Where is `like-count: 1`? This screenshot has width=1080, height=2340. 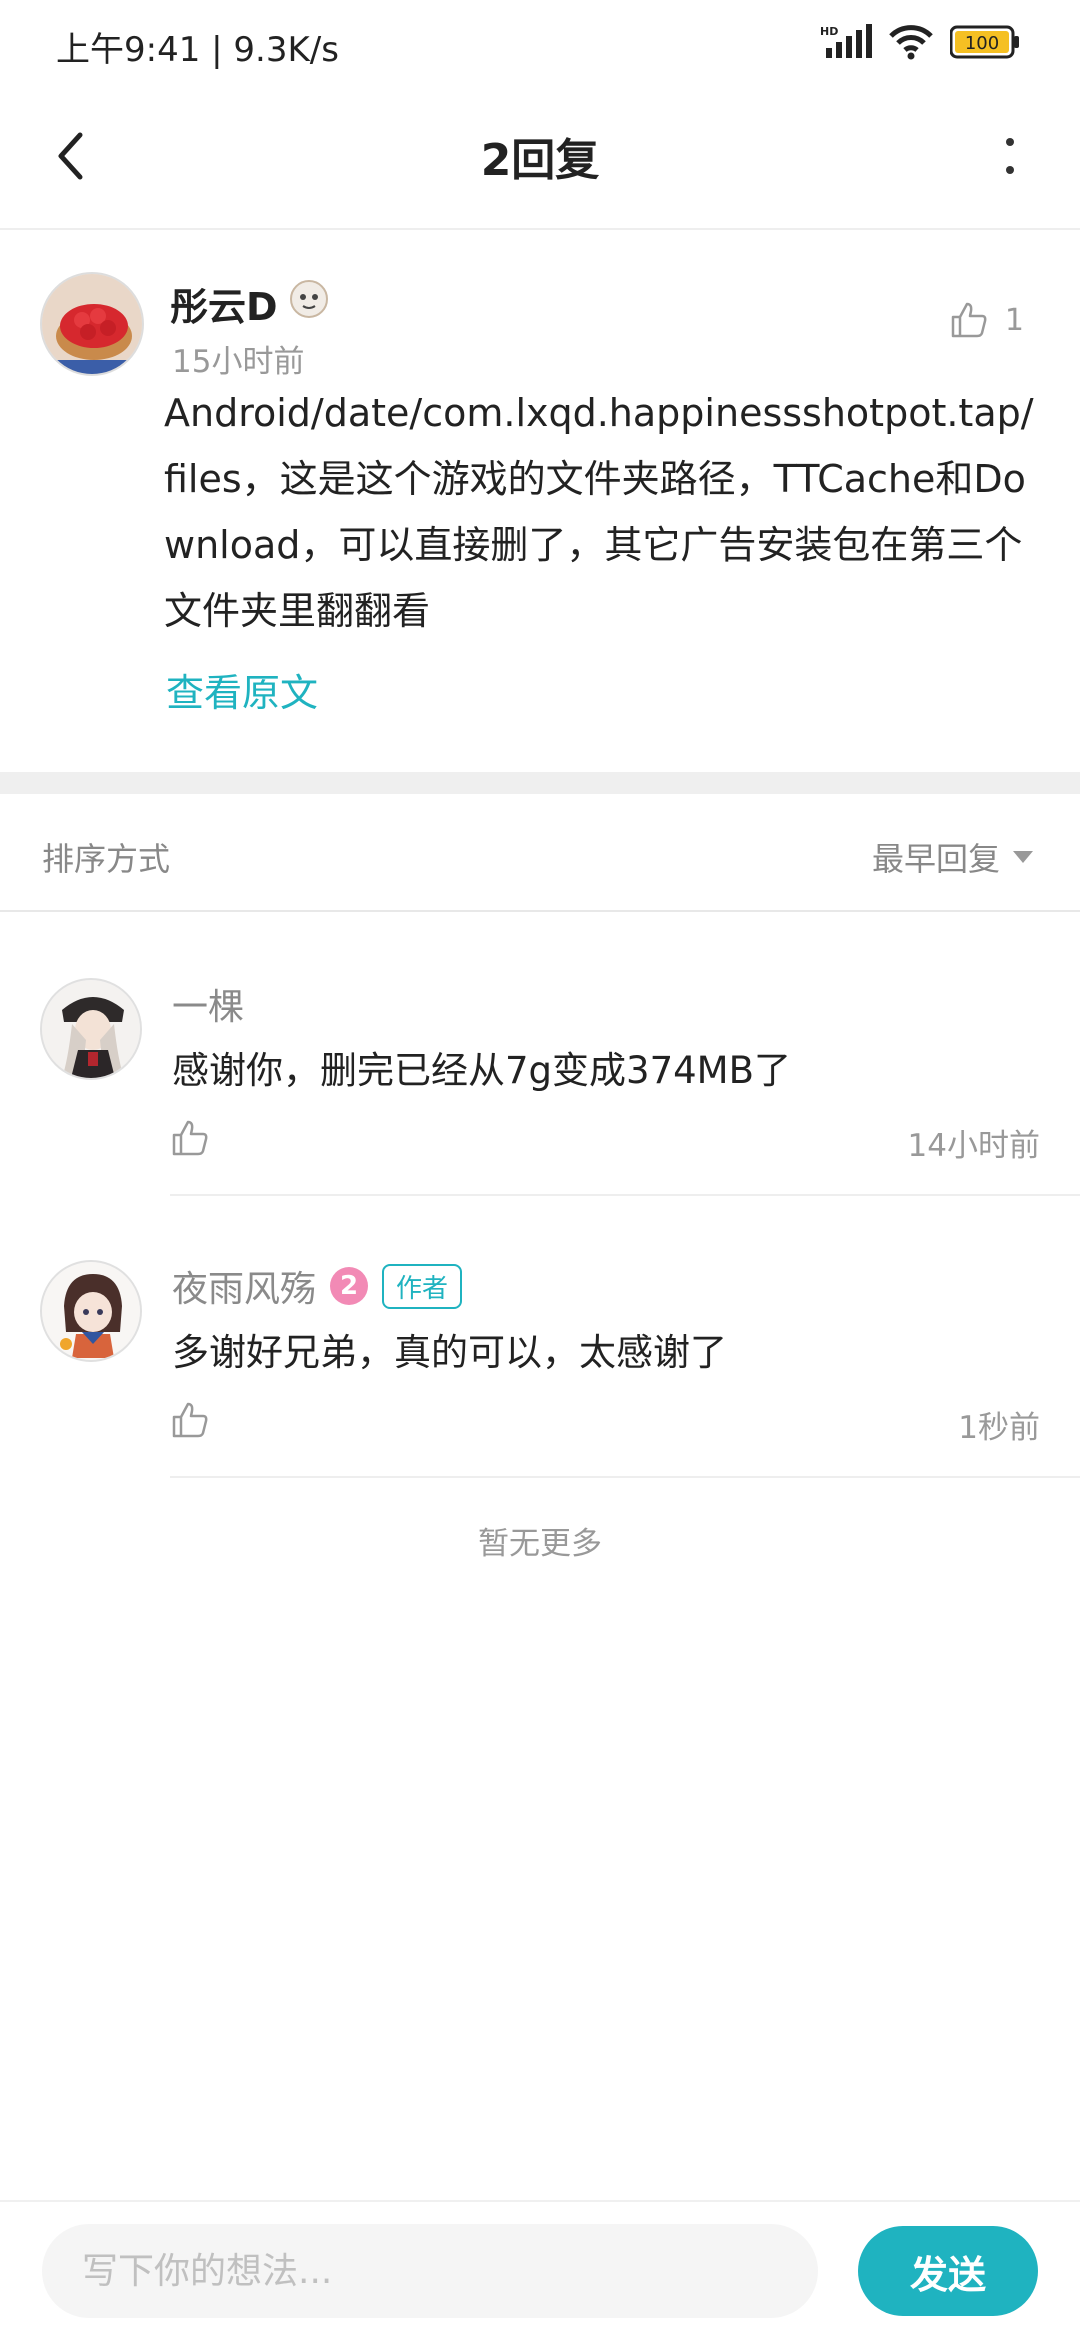 like-count: 1 is located at coordinates (1014, 320).